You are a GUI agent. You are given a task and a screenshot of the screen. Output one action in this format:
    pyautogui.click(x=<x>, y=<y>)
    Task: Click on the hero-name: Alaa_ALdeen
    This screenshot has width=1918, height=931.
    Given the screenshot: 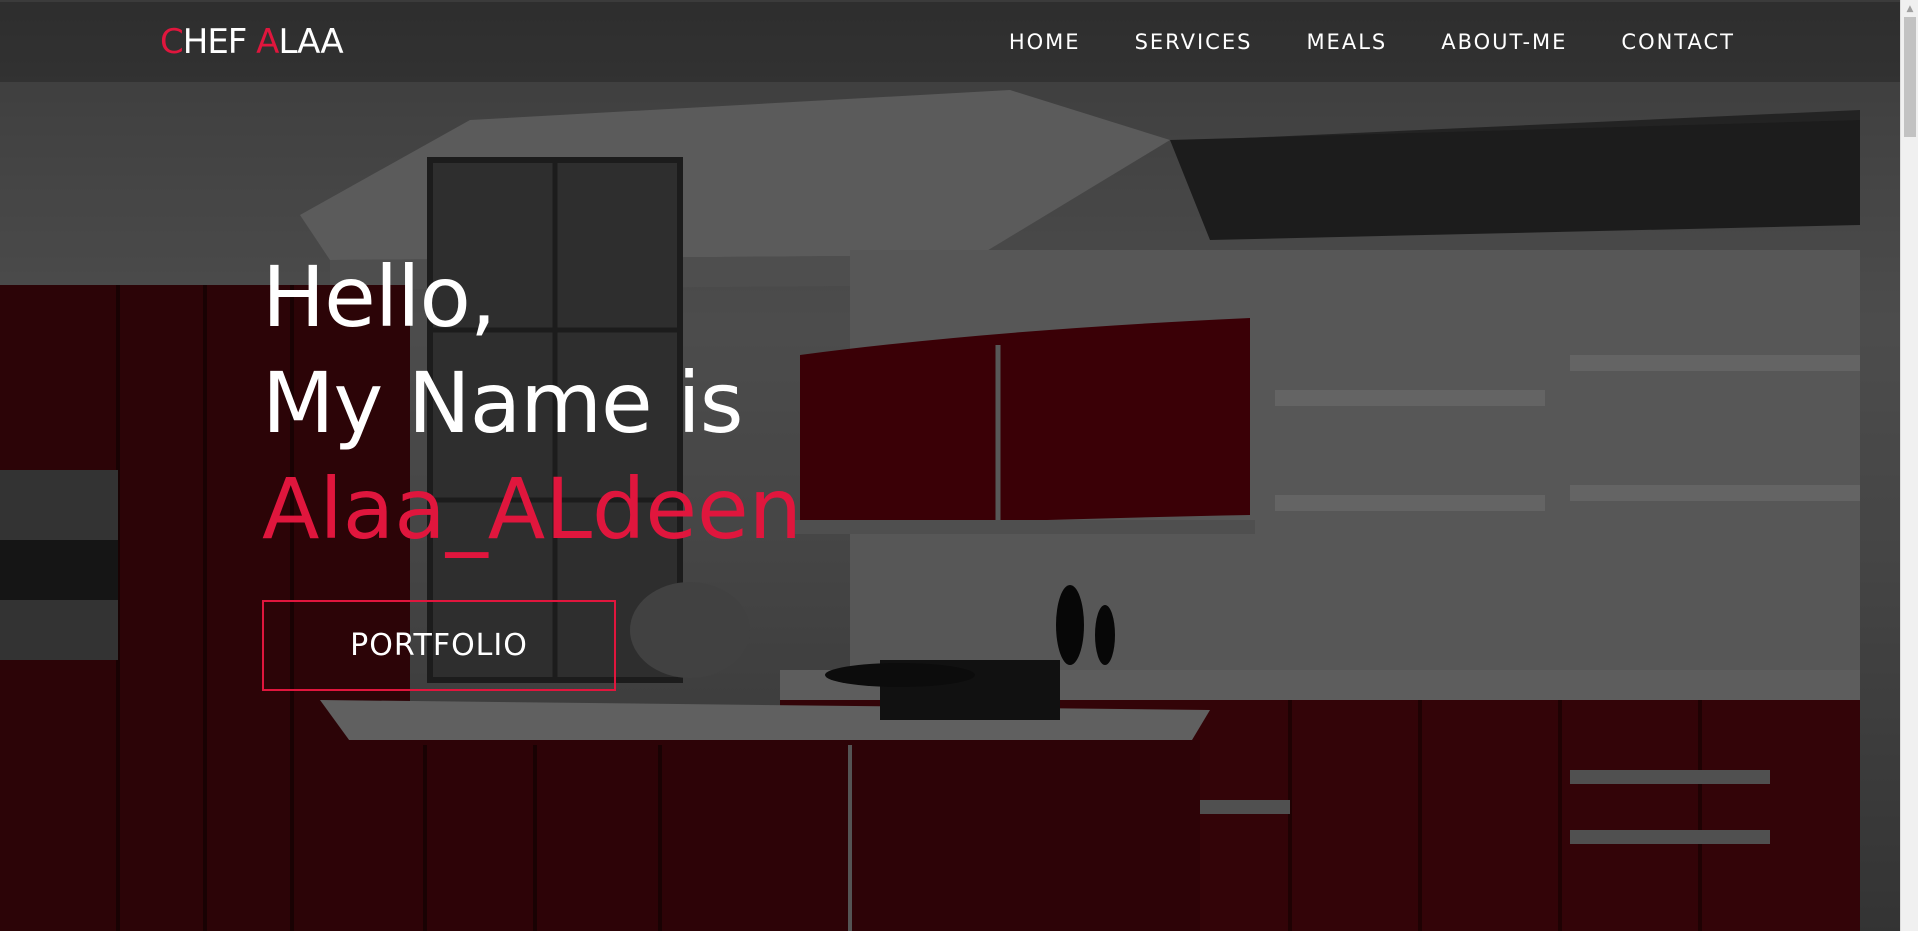 What is the action you would take?
    pyautogui.click(x=532, y=509)
    